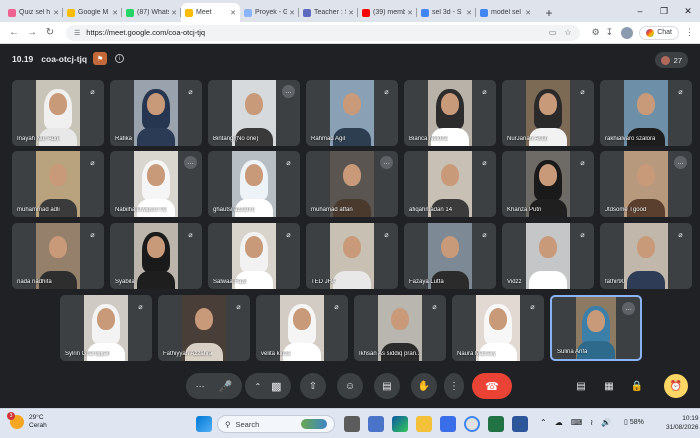 This screenshot has height=438, width=700. I want to click on cast-icon: ▭, so click(553, 32).